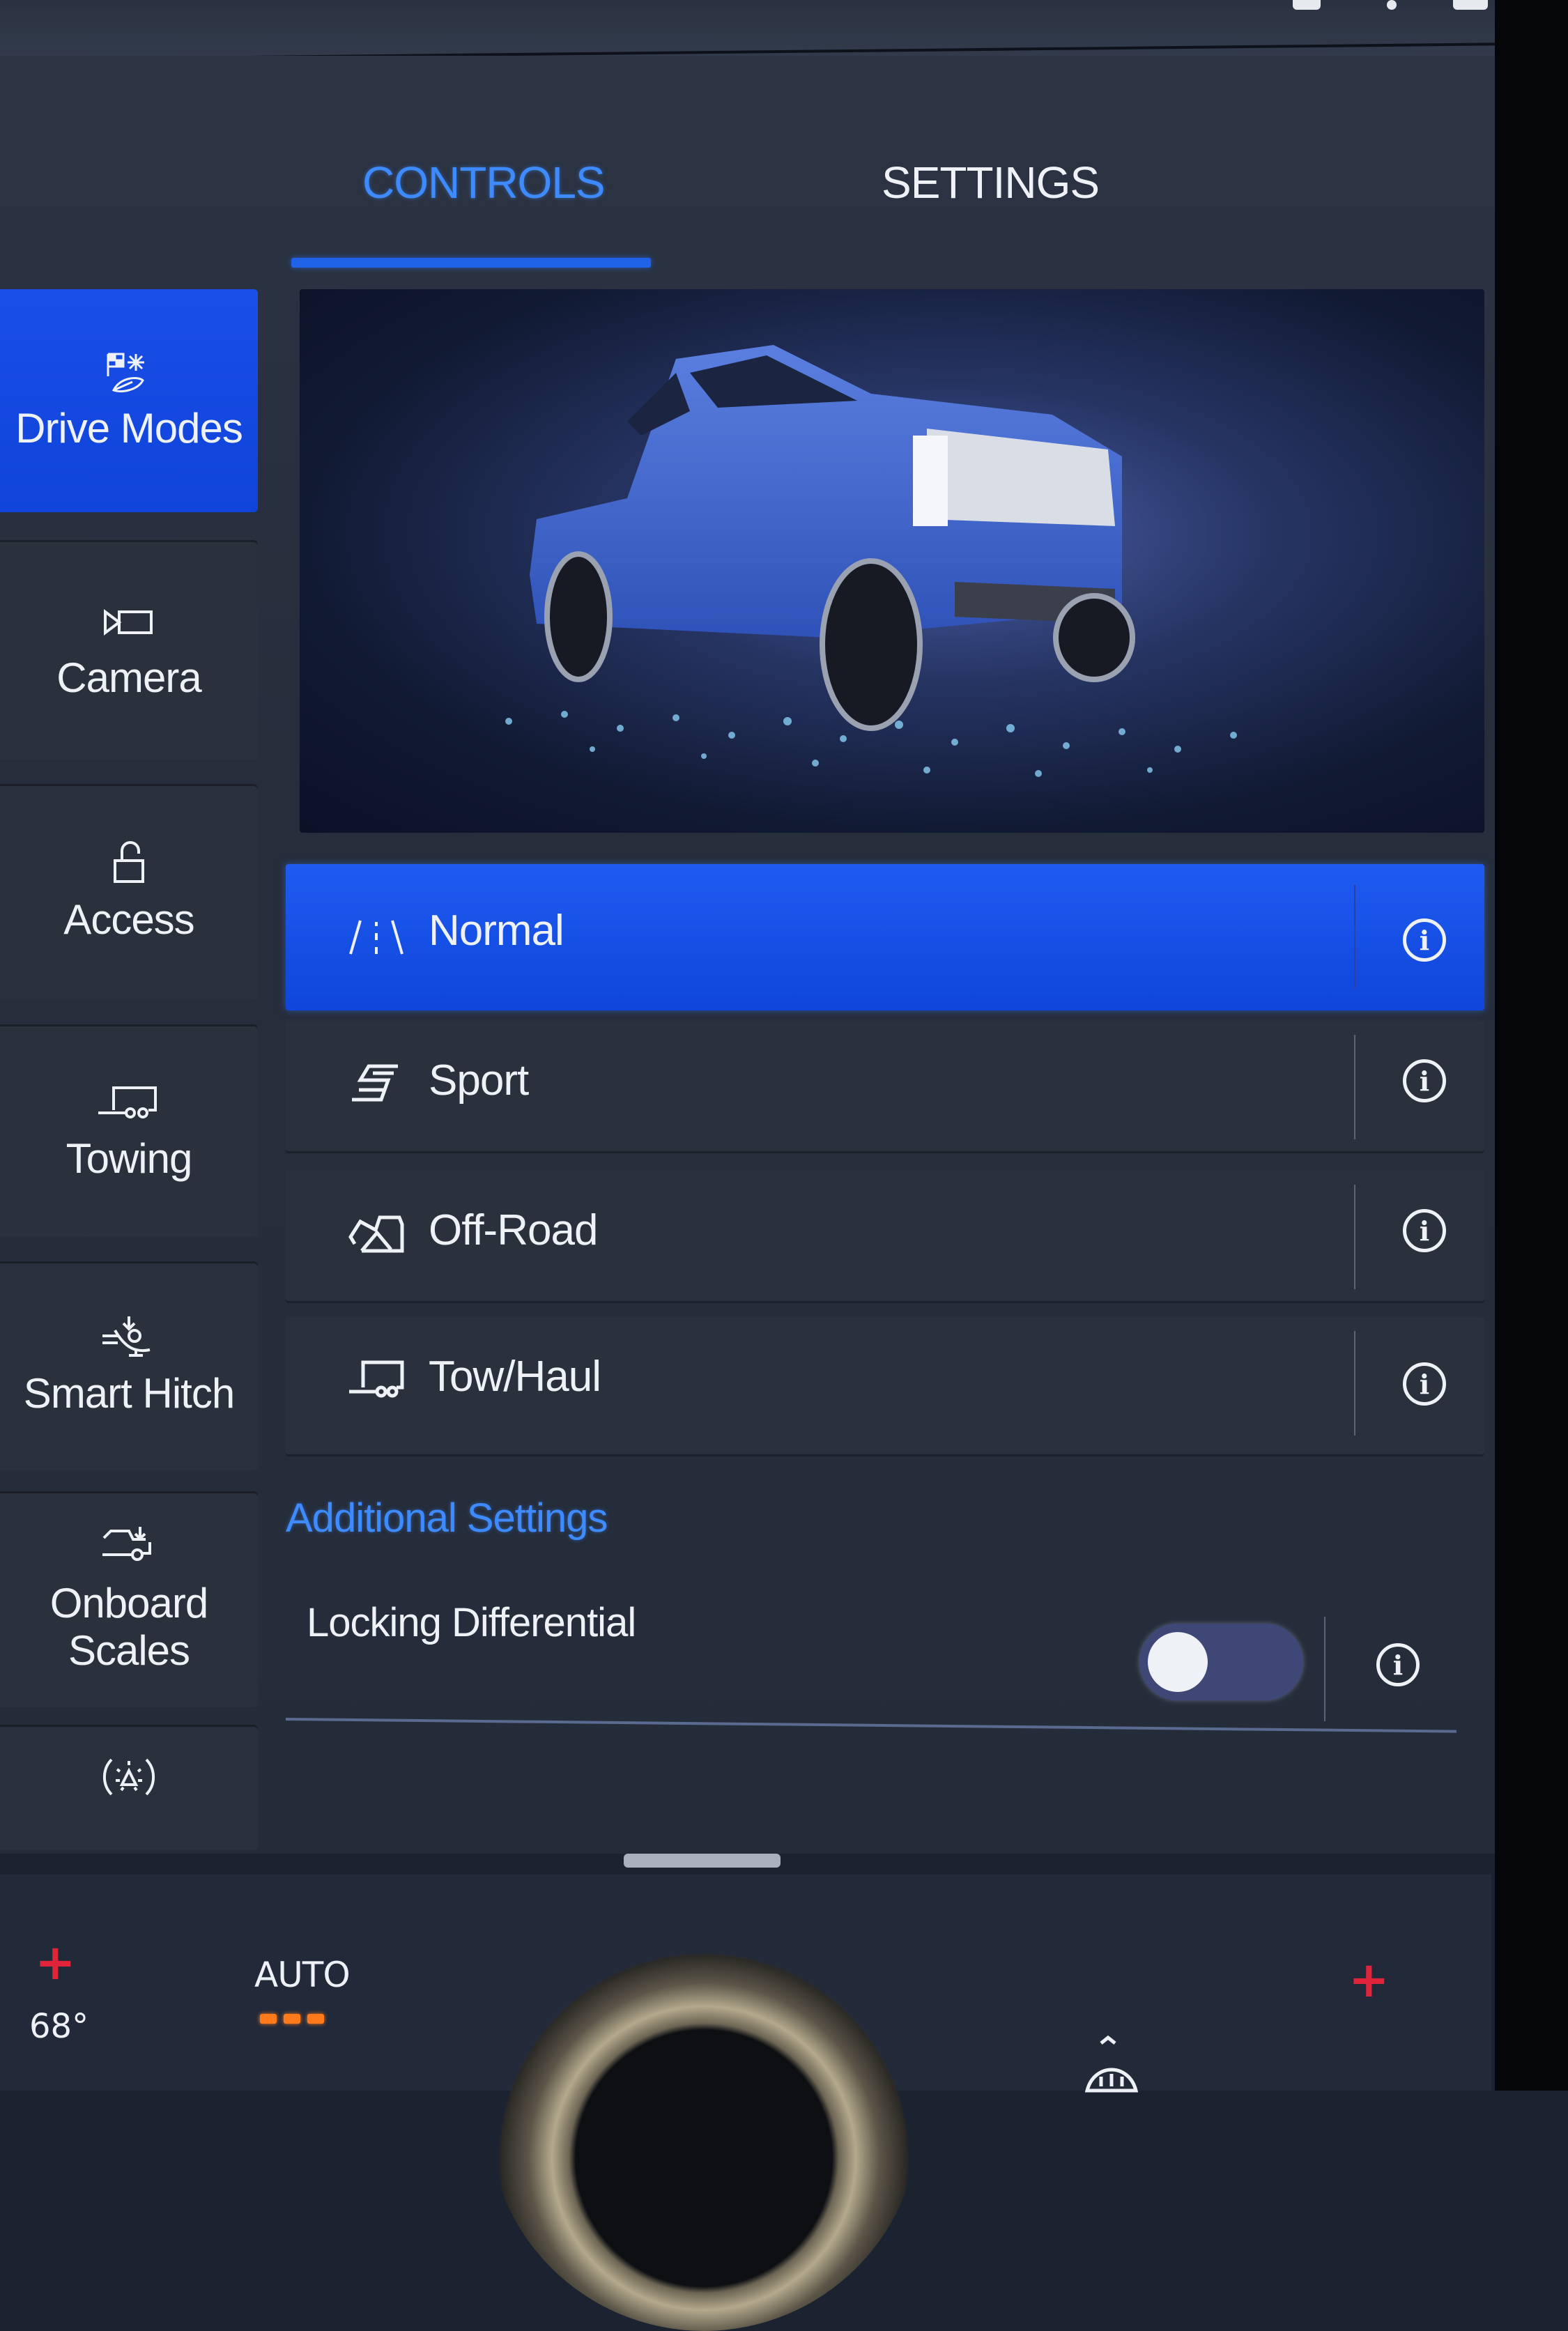  What do you see at coordinates (1178, 1662) in the screenshot?
I see `toggle-knob` at bounding box center [1178, 1662].